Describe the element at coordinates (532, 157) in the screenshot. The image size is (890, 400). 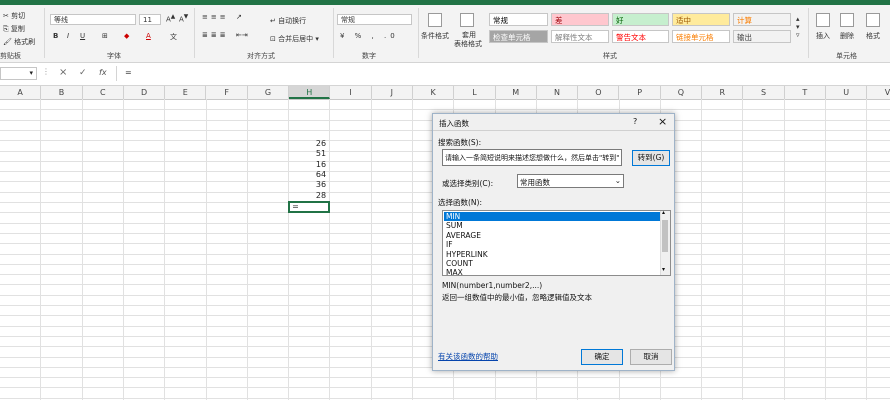
I see `search-input: 请输入一条简短说明来描述您想做什么，然后单击"转到"` at that location.